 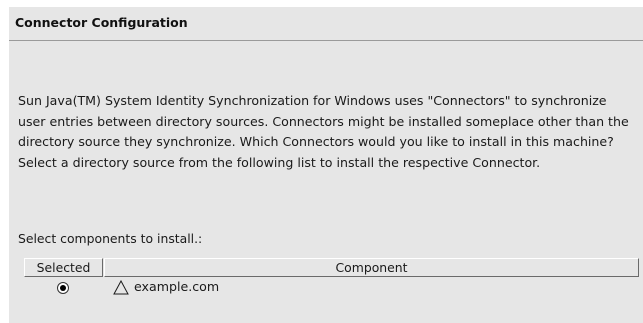 I want to click on selected-radio-button, so click(x=63, y=288).